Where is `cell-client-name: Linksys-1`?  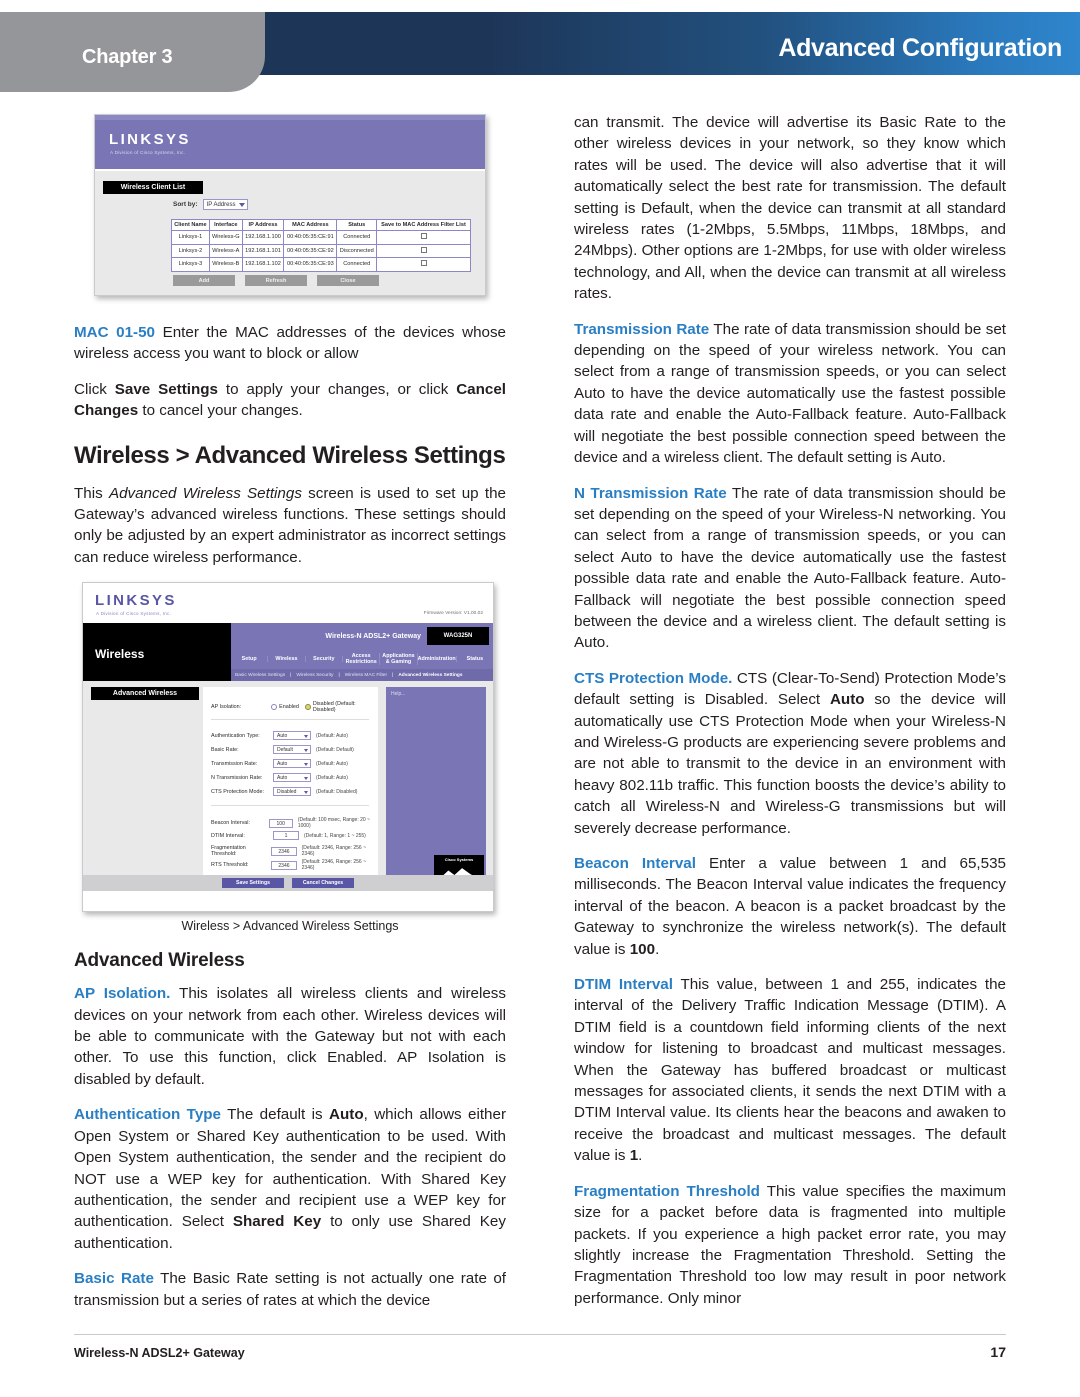 cell-client-name: Linksys-1 is located at coordinates (190, 237).